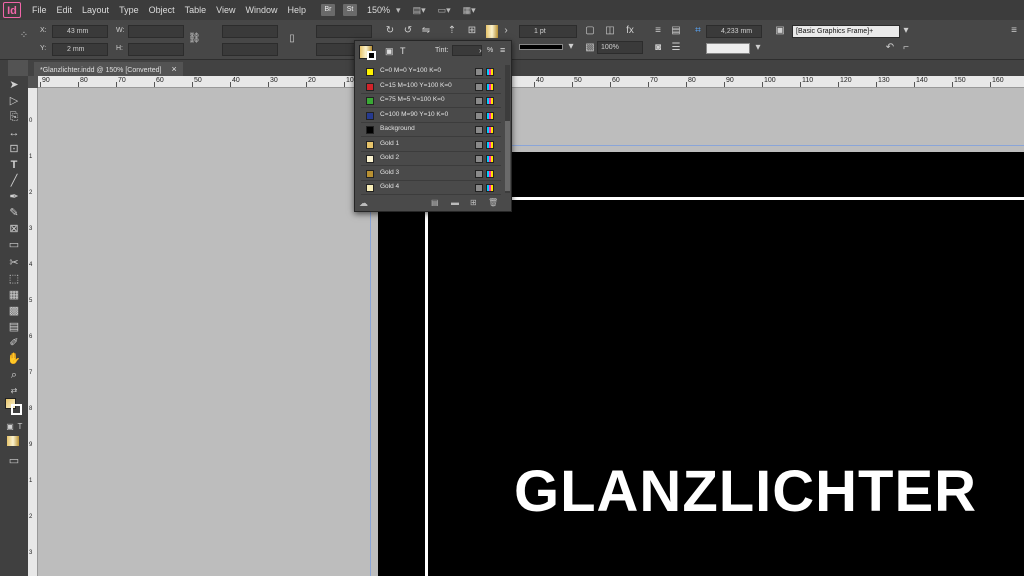  What do you see at coordinates (225, 10) in the screenshot?
I see `menu-view: View` at bounding box center [225, 10].